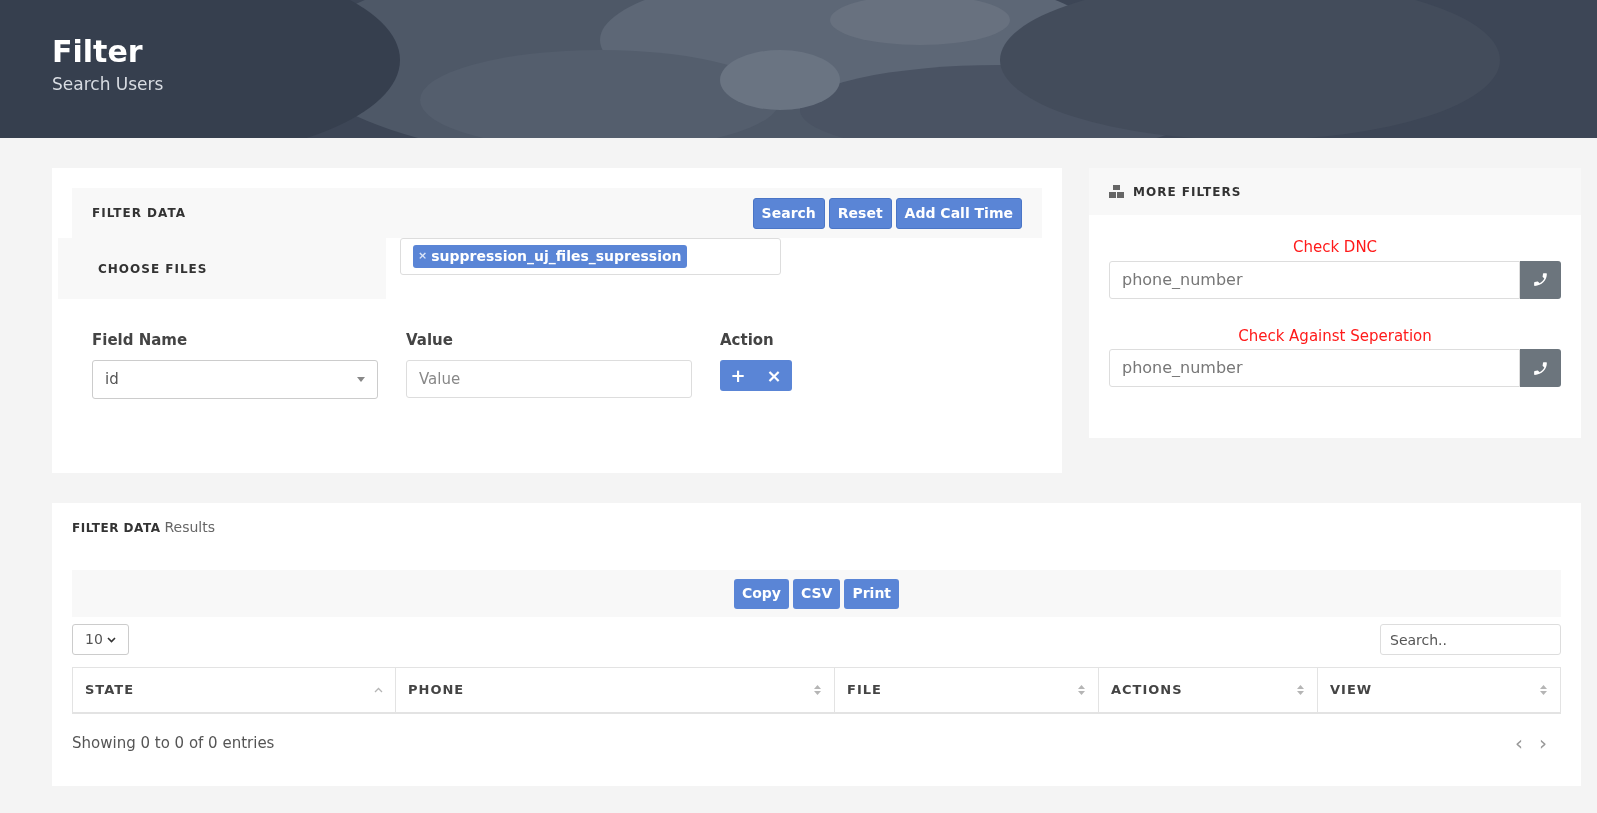  Describe the element at coordinates (958, 213) in the screenshot. I see `action-button: Add Call Time` at that location.